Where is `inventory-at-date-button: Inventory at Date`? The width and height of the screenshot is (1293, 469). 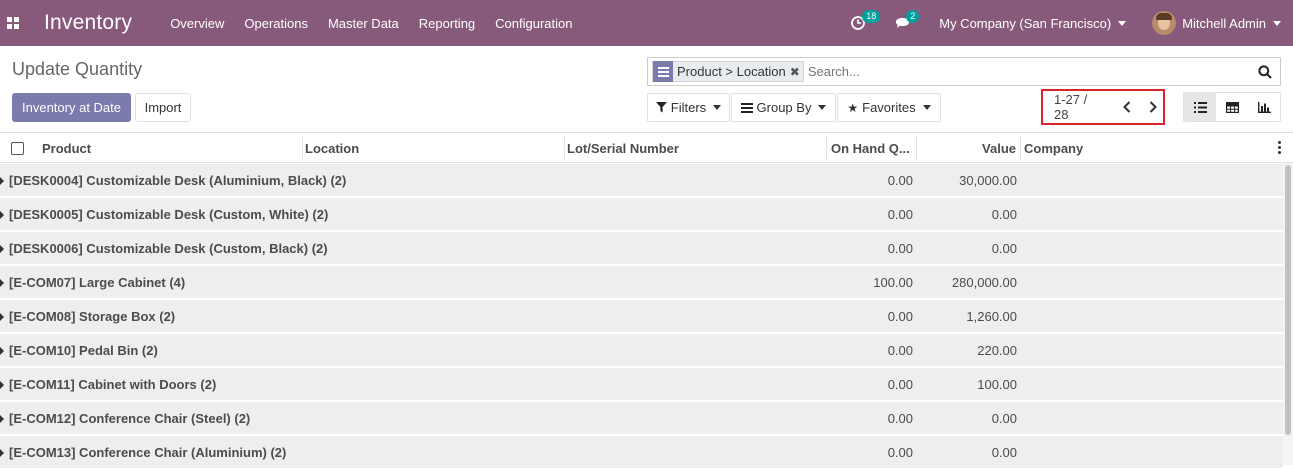 inventory-at-date-button: Inventory at Date is located at coordinates (71, 107).